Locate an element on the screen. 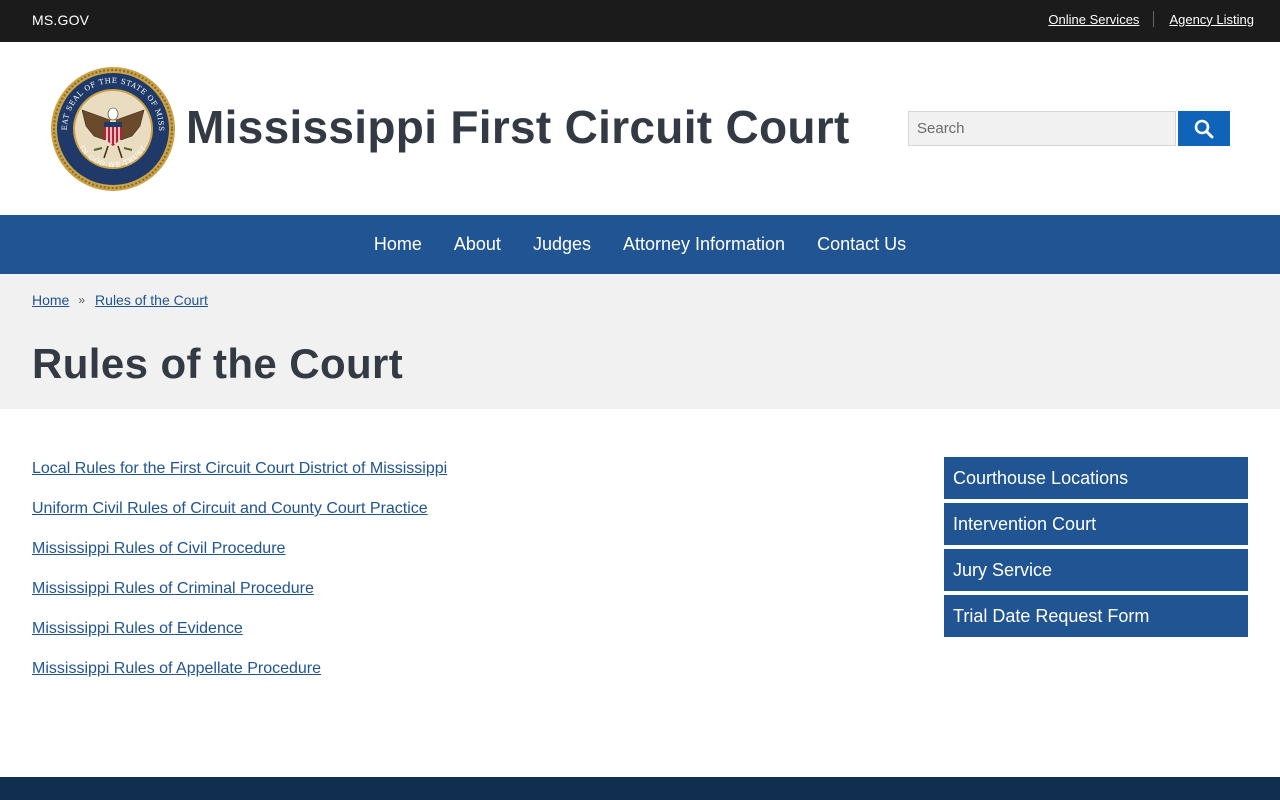 The width and height of the screenshot is (1280, 800). appellate-procedure-link: Mississippi Rules of Appellate Procedure is located at coordinates (239, 678).